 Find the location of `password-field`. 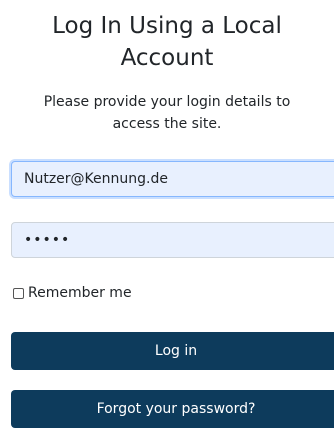

password-field is located at coordinates (172, 240).